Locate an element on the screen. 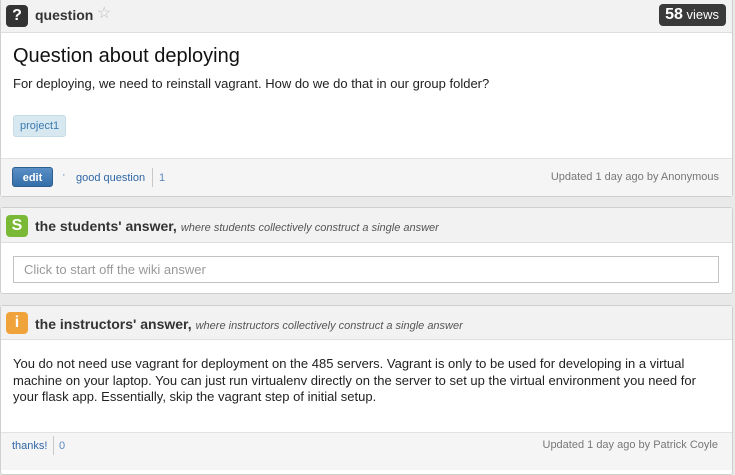 The image size is (735, 475). instructors-answer-title: the instructors' answer, is located at coordinates (113, 324).